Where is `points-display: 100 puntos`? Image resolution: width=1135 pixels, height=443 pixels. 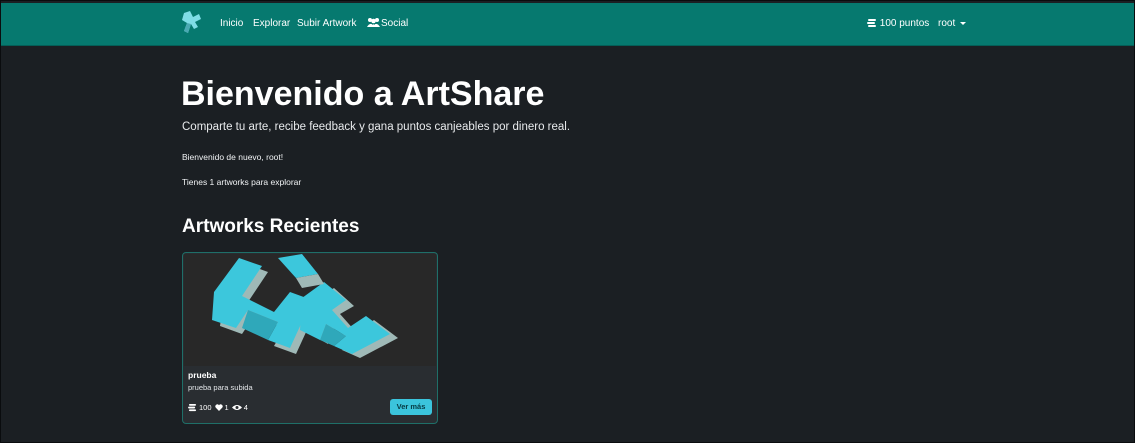
points-display: 100 puntos is located at coordinates (898, 23).